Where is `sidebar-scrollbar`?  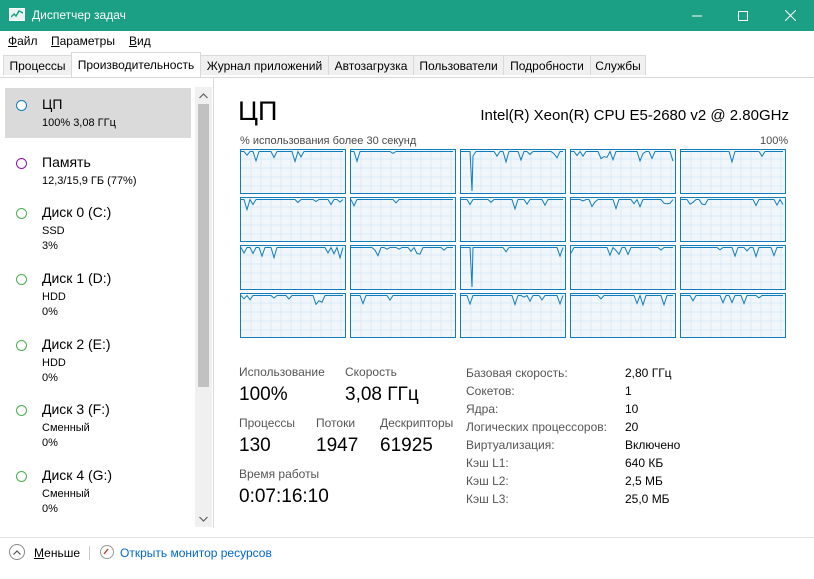
sidebar-scrollbar is located at coordinates (203, 307).